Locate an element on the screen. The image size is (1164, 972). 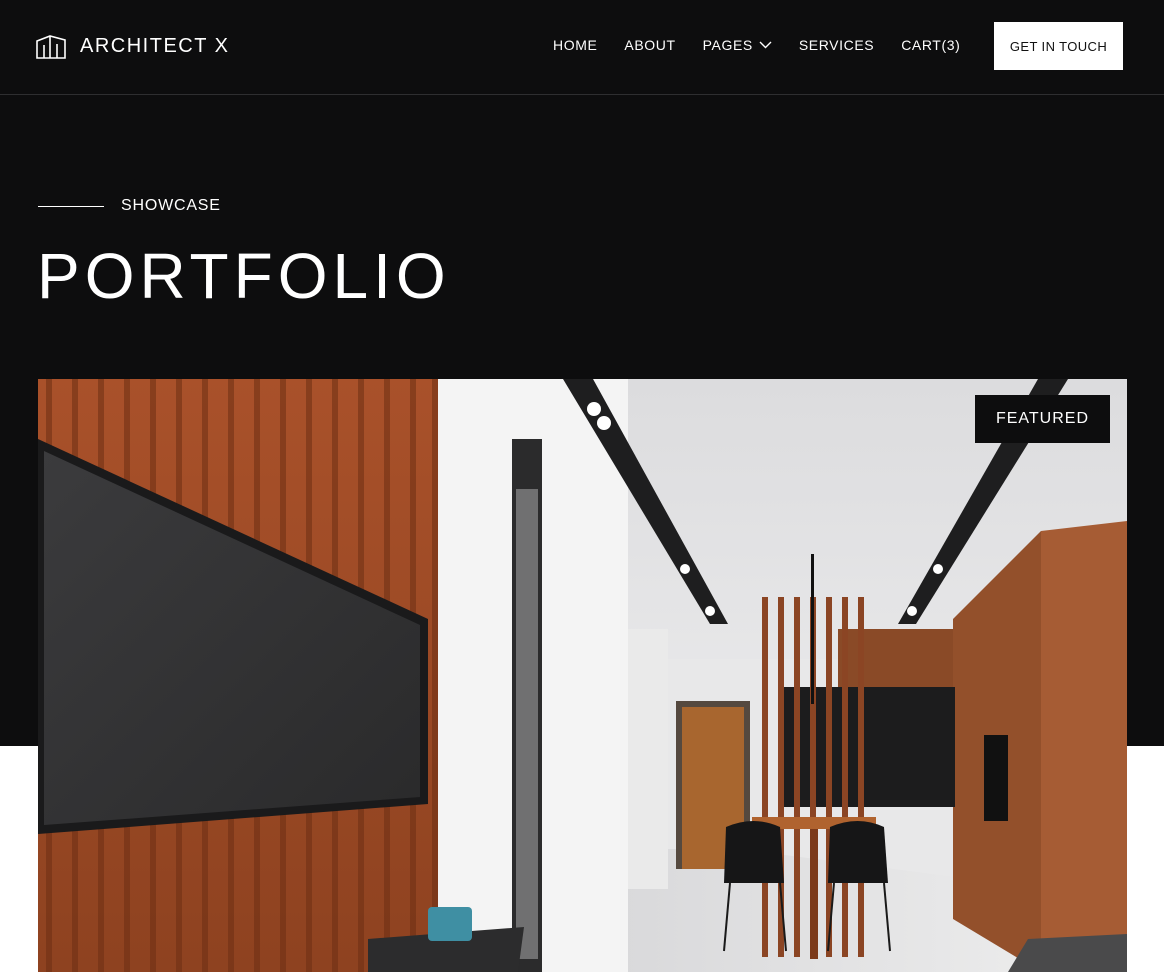
nav-home: HOME is located at coordinates (575, 45).